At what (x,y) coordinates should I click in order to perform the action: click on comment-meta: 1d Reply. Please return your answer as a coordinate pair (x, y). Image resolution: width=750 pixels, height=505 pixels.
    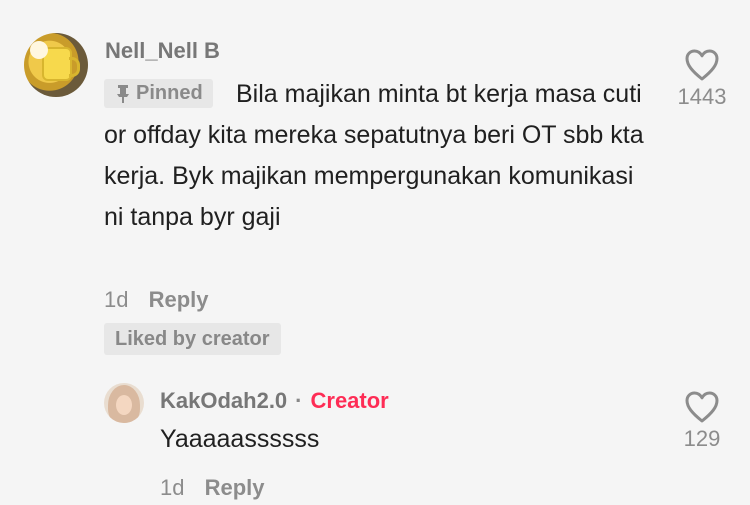
    Looking at the image, I should click on (156, 300).